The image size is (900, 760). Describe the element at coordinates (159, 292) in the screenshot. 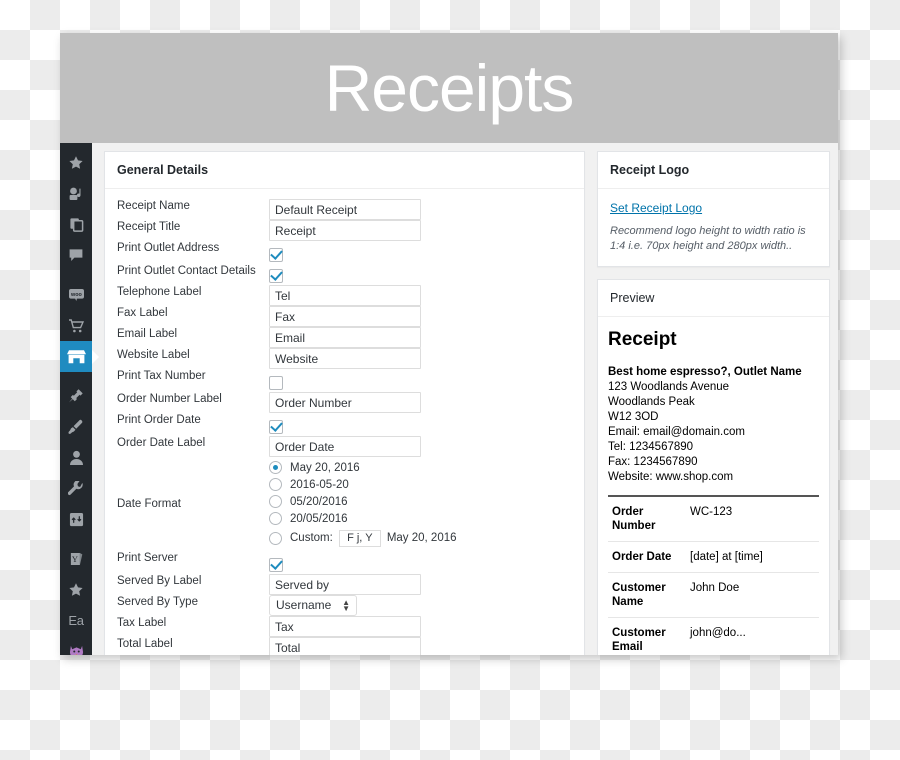

I see `field-label: Telephone Label` at that location.